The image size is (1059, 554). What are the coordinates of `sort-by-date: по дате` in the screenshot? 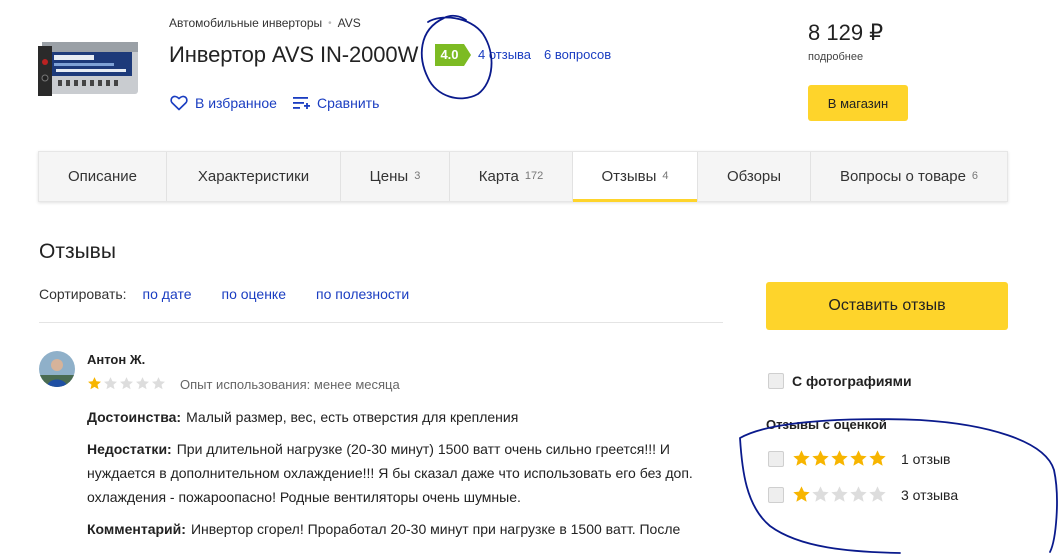 It's located at (167, 294).